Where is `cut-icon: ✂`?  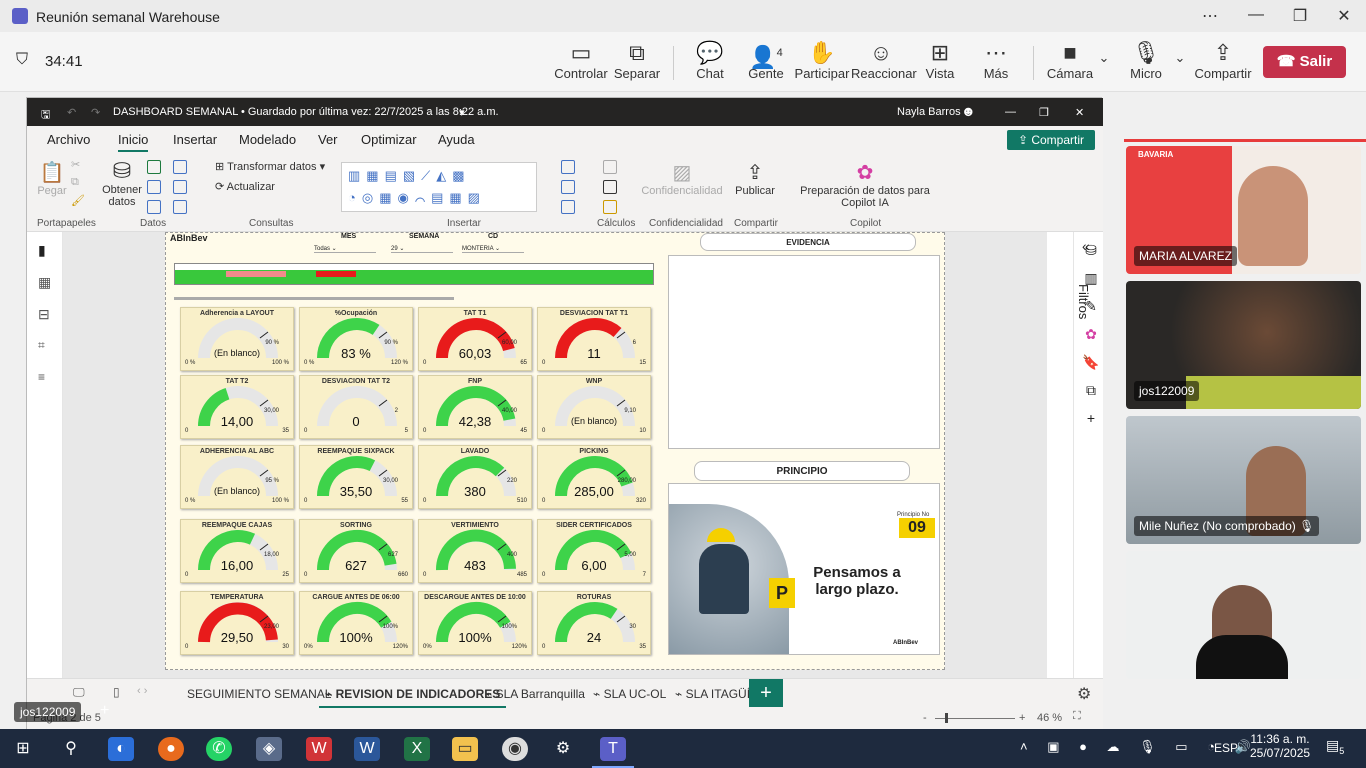 cut-icon: ✂ is located at coordinates (75, 164).